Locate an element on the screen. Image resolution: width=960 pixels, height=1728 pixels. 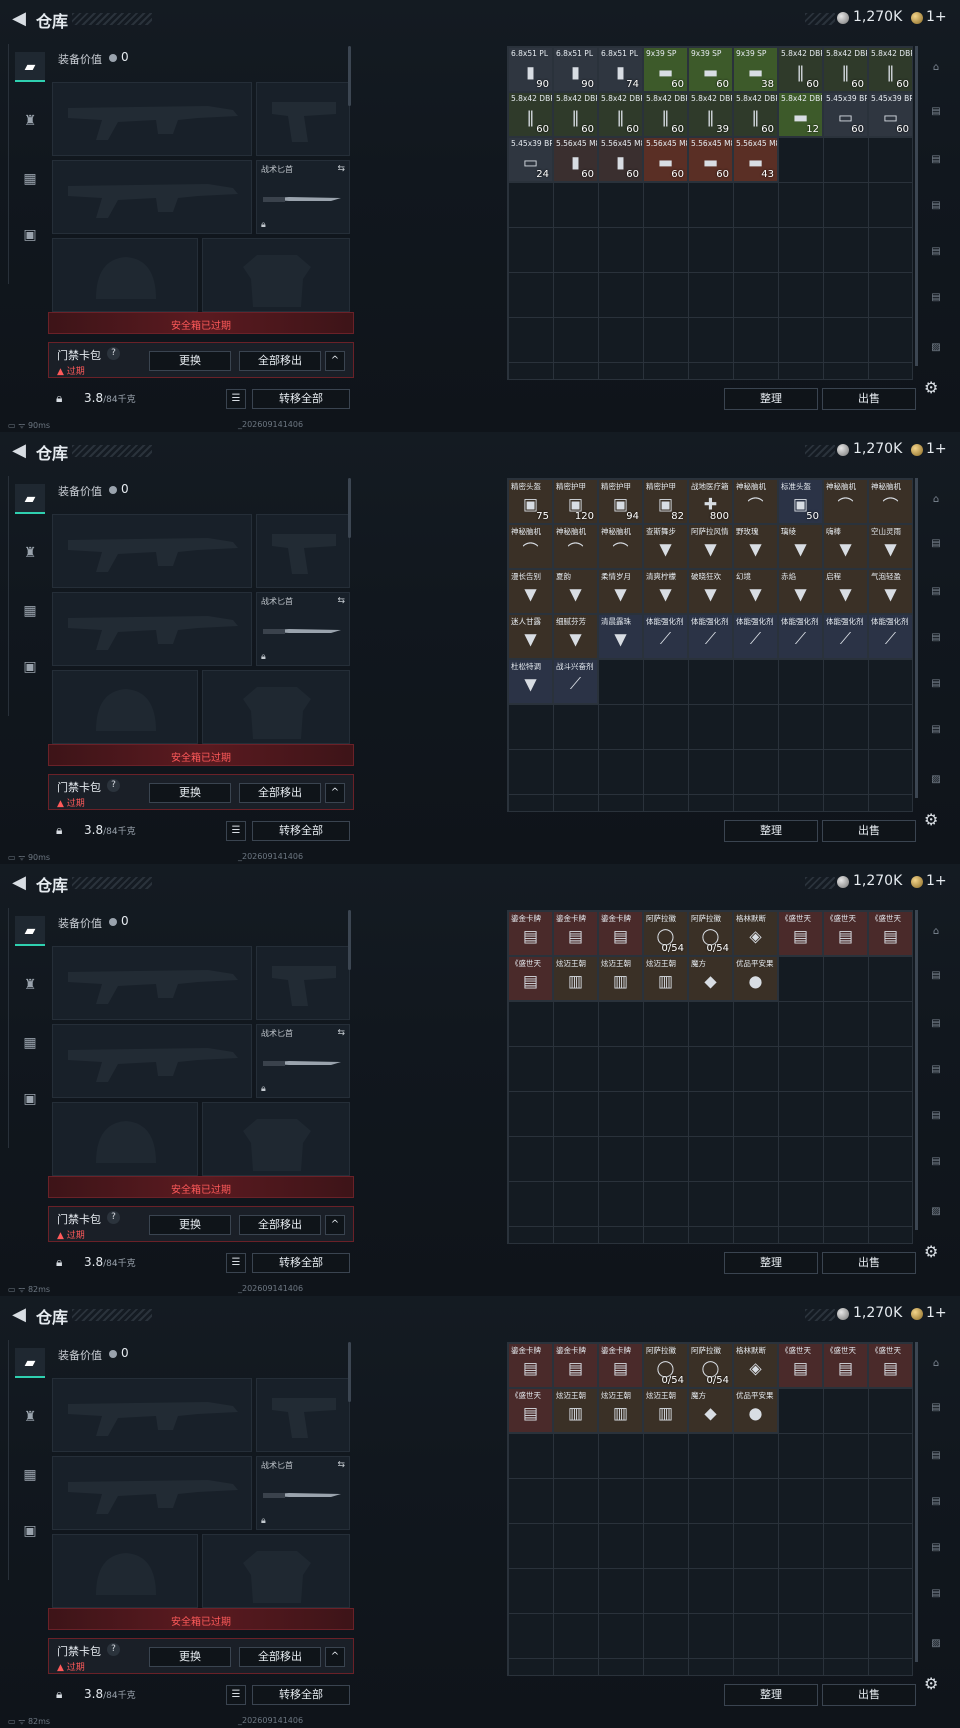
stash-page-5-icon: ▤ is located at coordinates (936, 1162).